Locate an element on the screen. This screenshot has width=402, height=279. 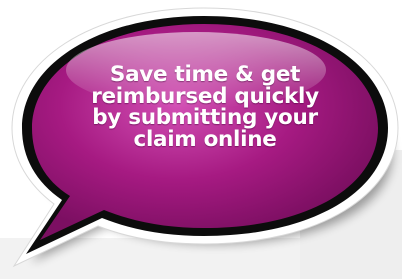
callout-line: by submitting your is located at coordinates (205, 117).